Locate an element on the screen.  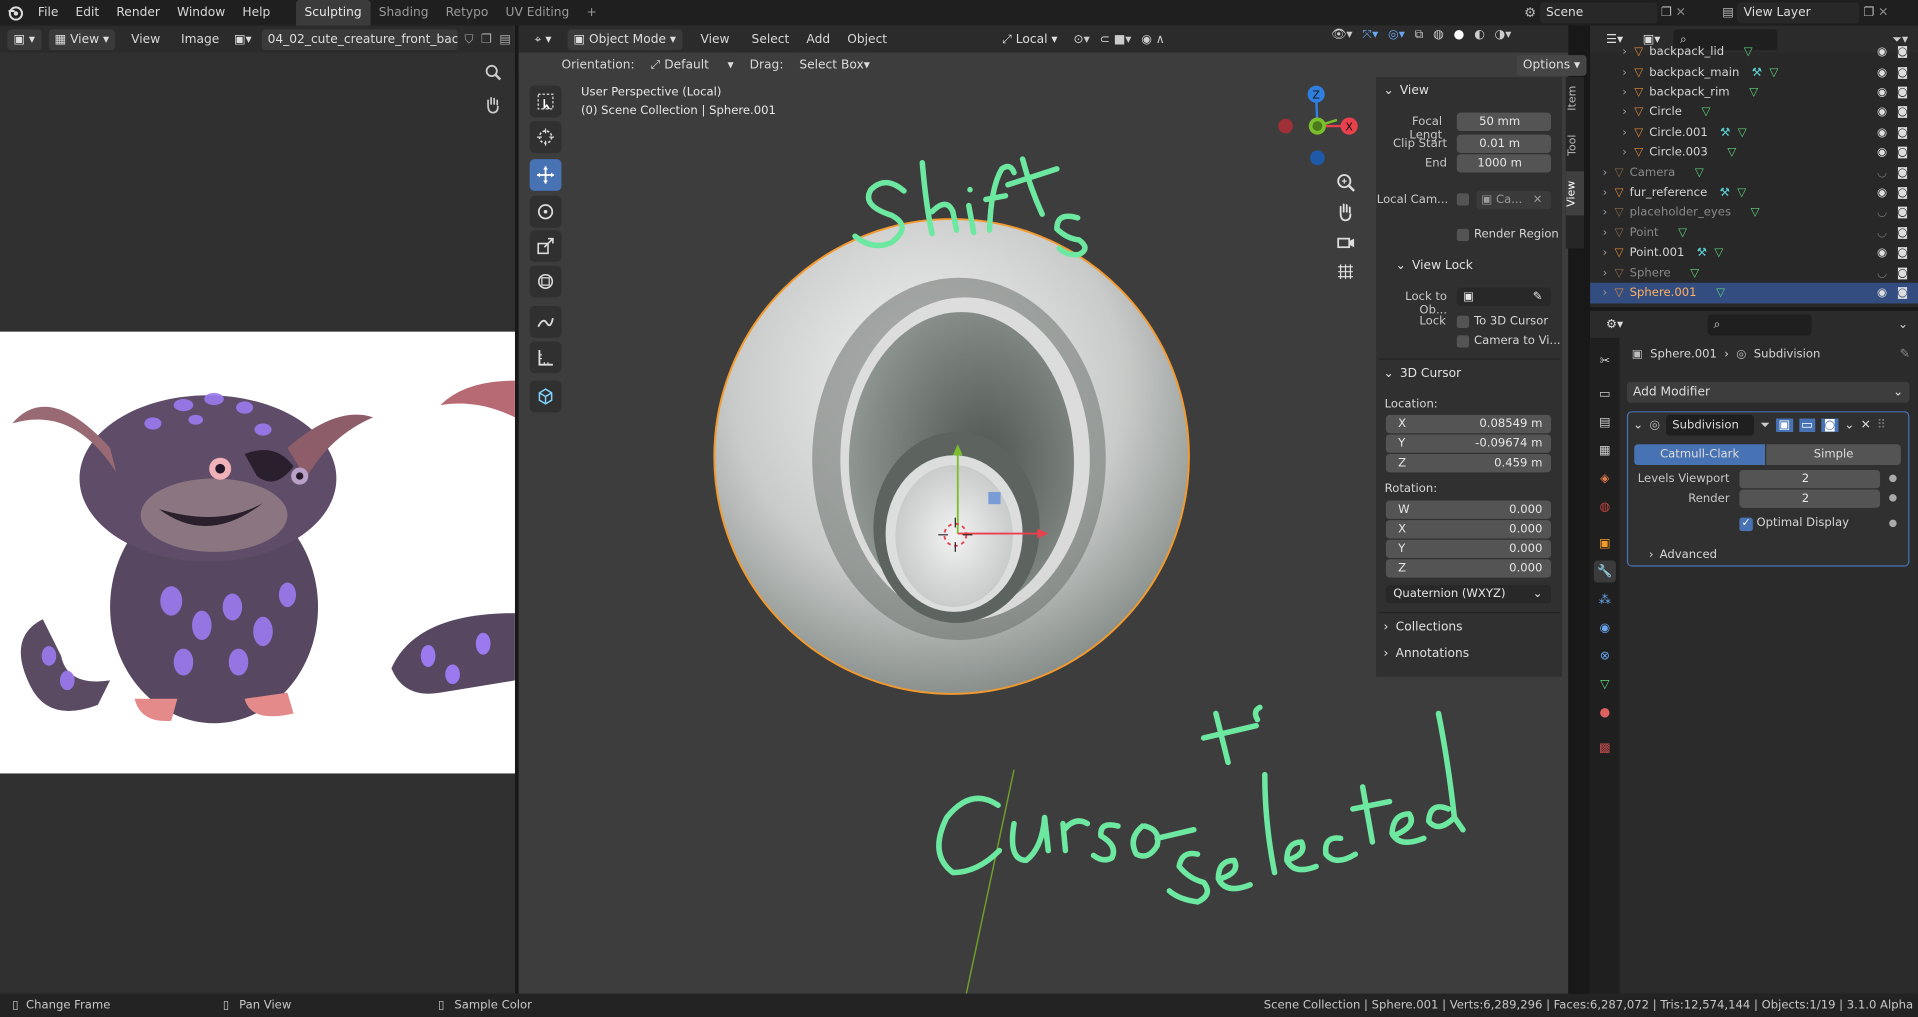
view-lock-section-header: ⌄ View Lock is located at coordinates (1434, 265).